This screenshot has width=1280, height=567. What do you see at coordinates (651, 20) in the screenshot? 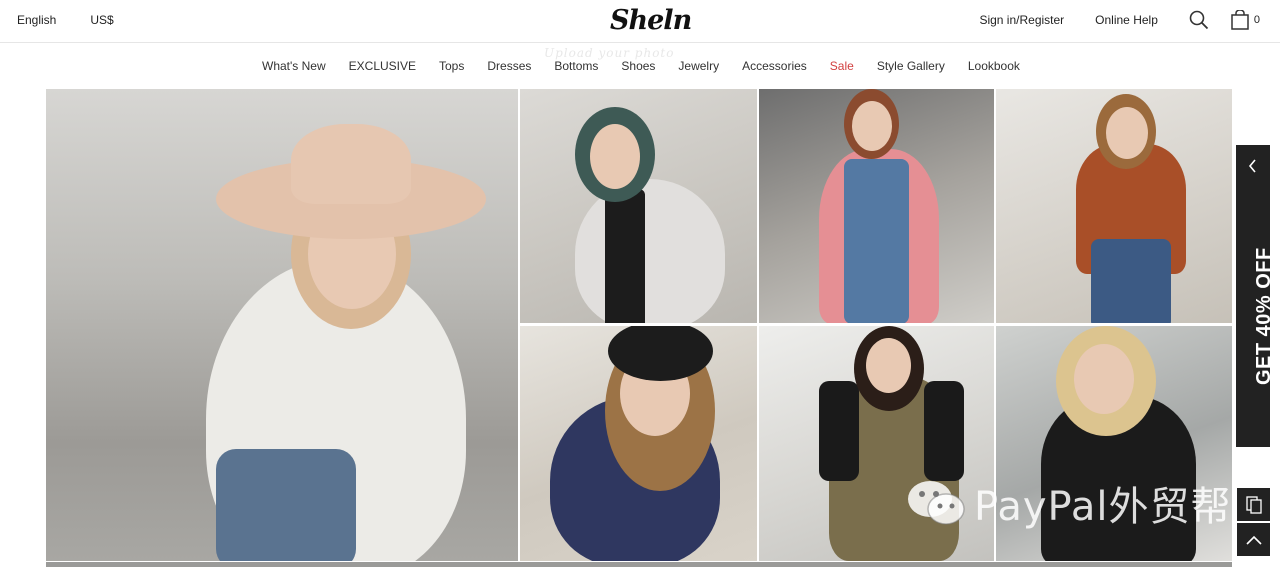
I see `brand-logo: Sheln` at bounding box center [651, 20].